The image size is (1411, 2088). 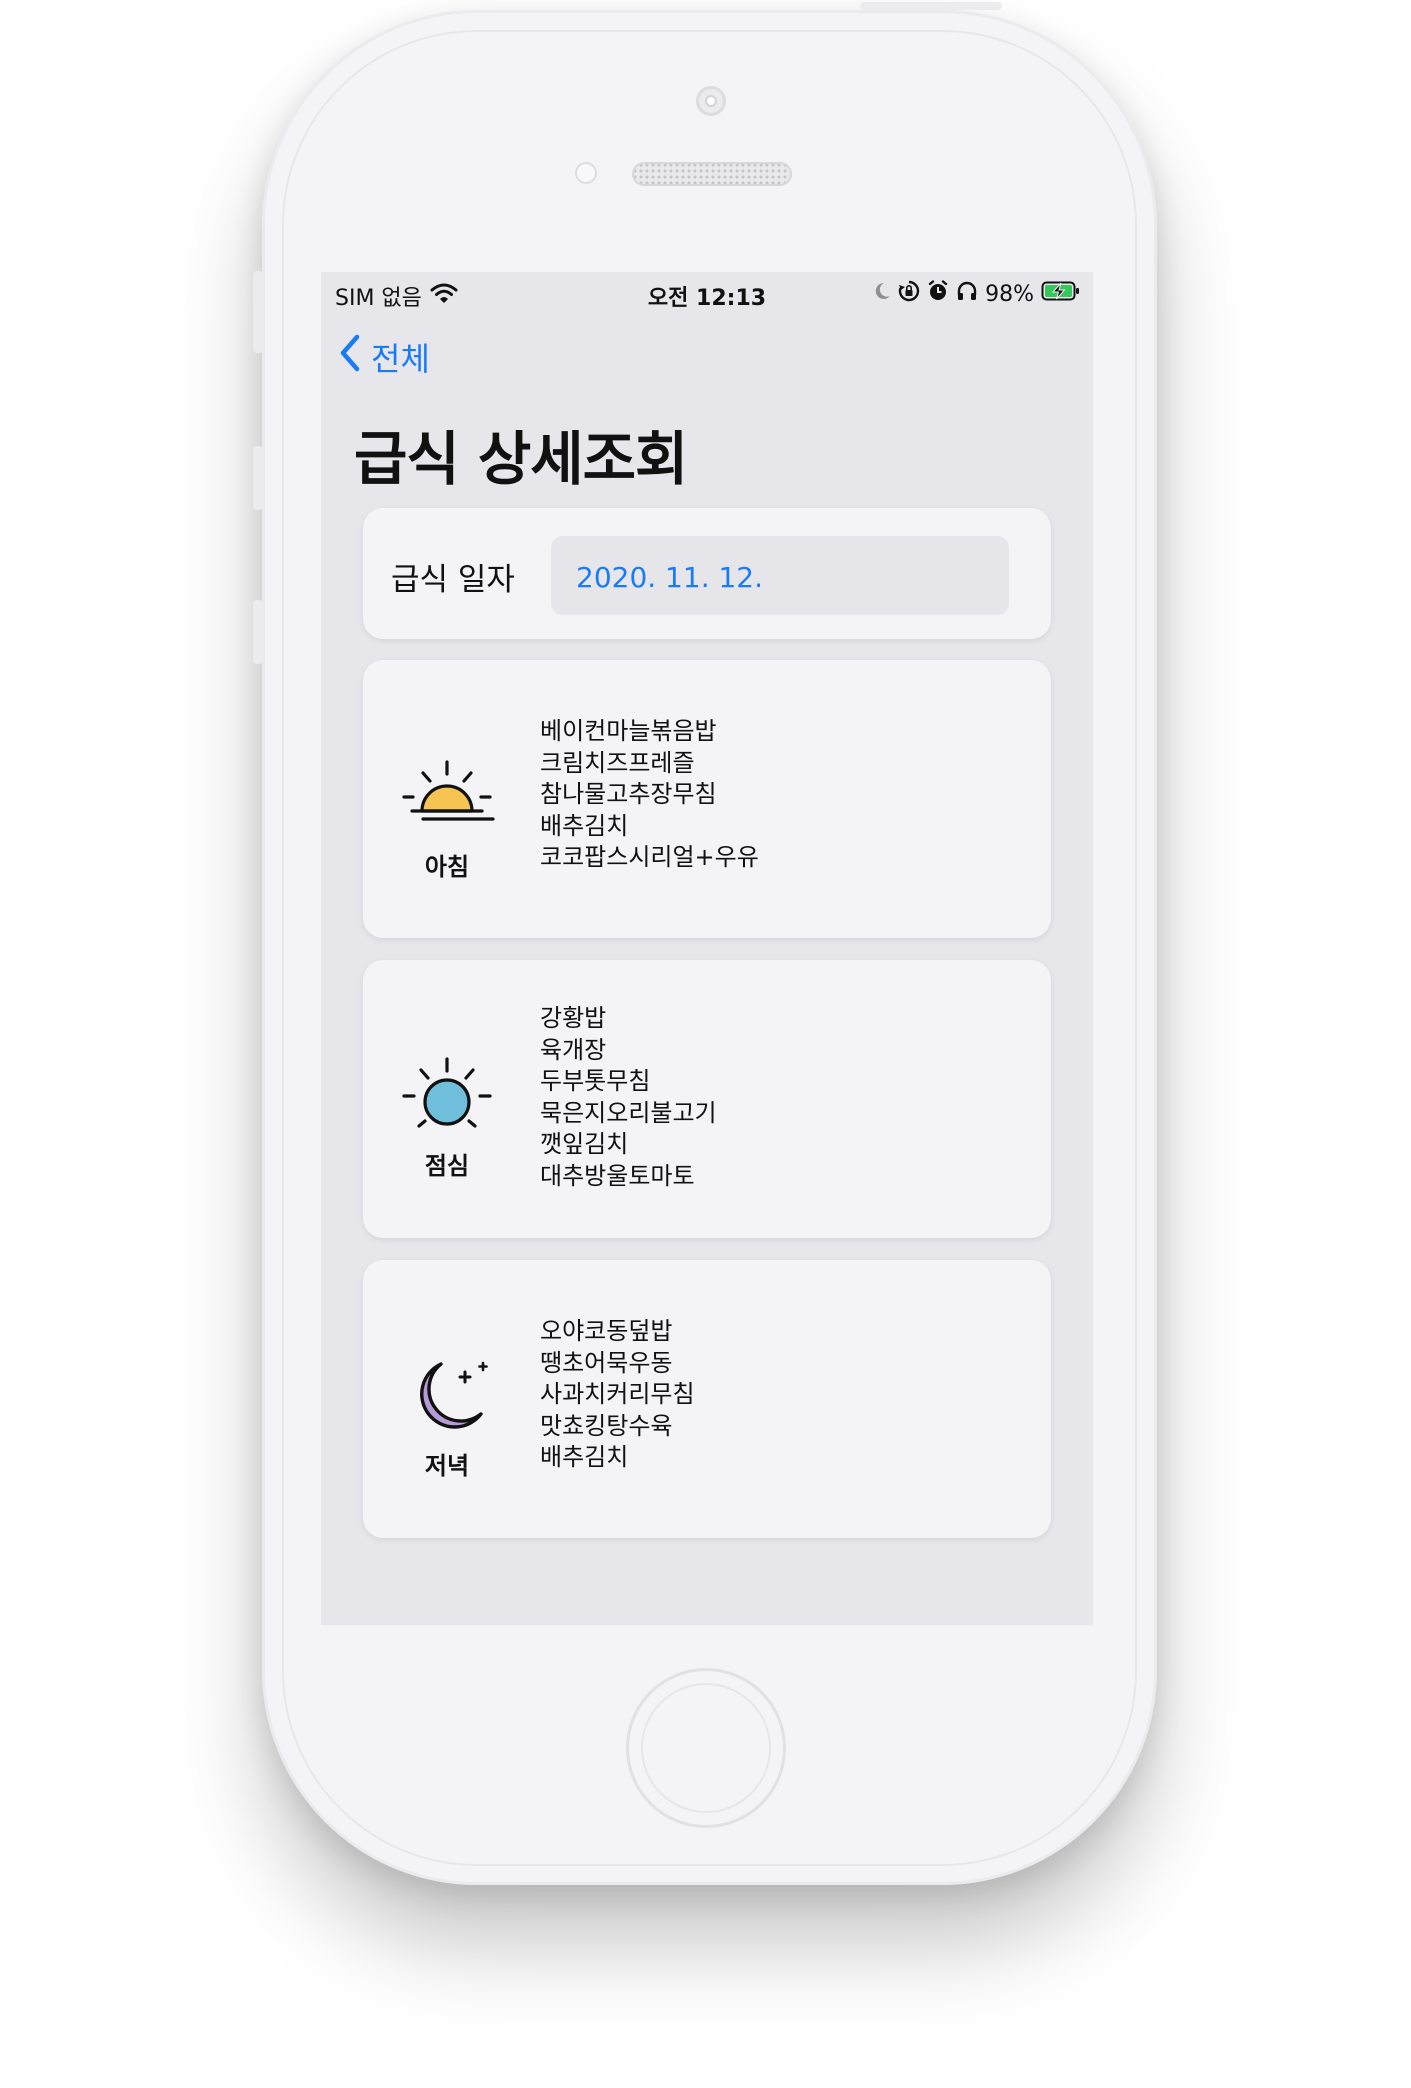 What do you see at coordinates (909, 294) in the screenshot?
I see `orientation-lock-icon` at bounding box center [909, 294].